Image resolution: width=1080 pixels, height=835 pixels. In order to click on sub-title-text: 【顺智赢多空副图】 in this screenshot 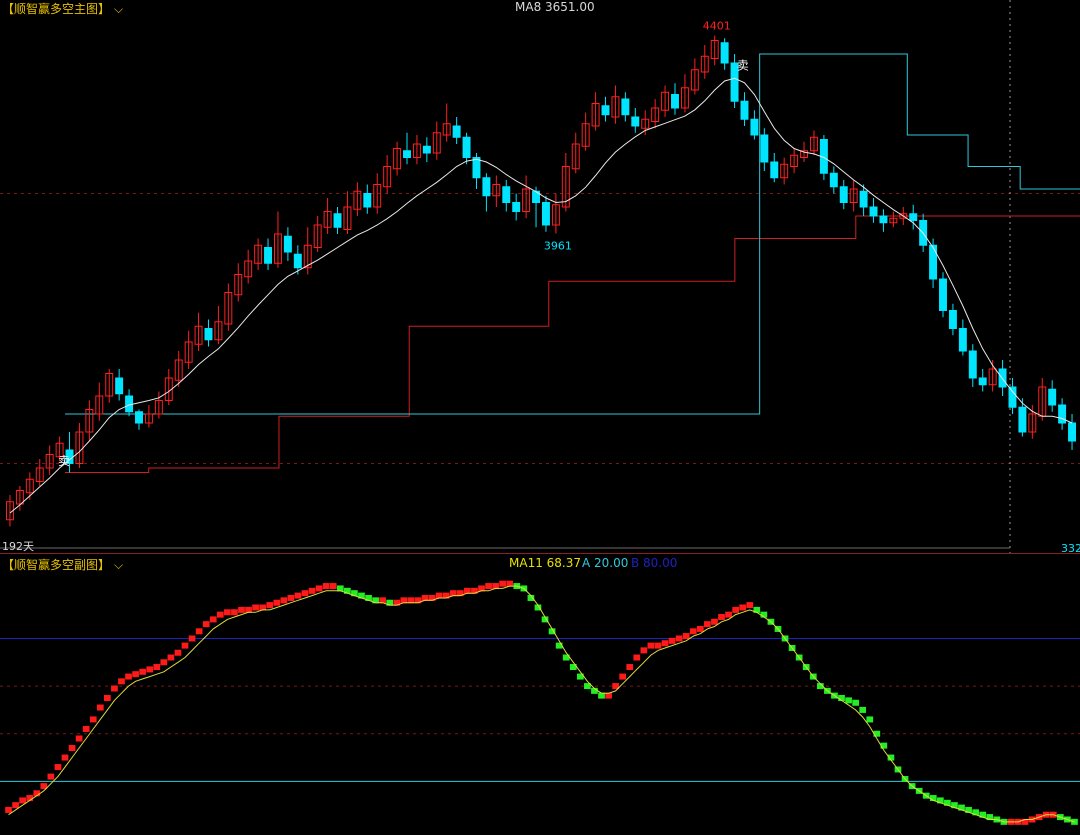, I will do `click(56, 565)`.